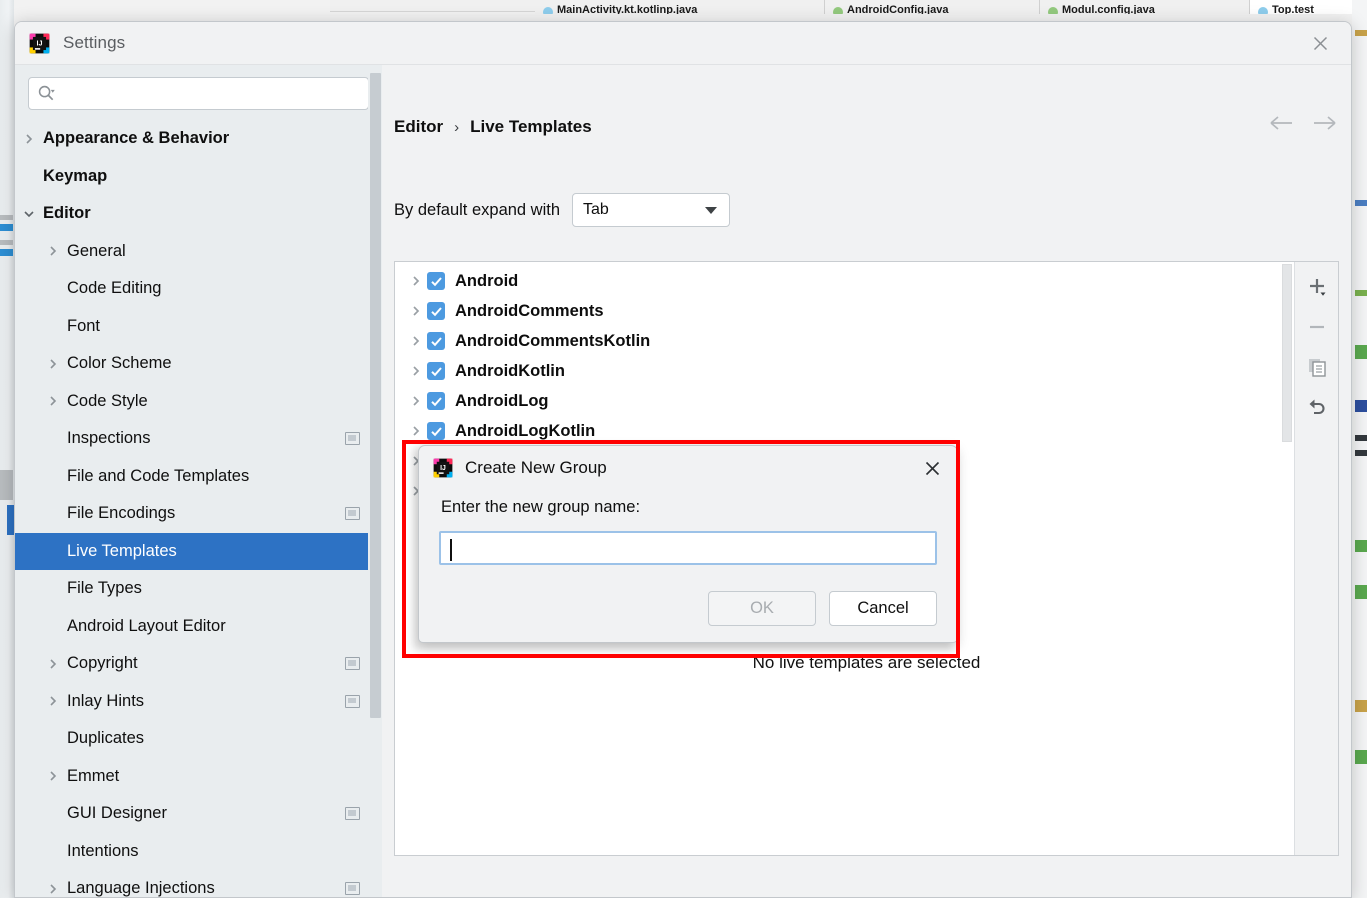 Image resolution: width=1367 pixels, height=898 pixels. What do you see at coordinates (531, 126) in the screenshot?
I see `breadcrumb-leaf: Live Templates` at bounding box center [531, 126].